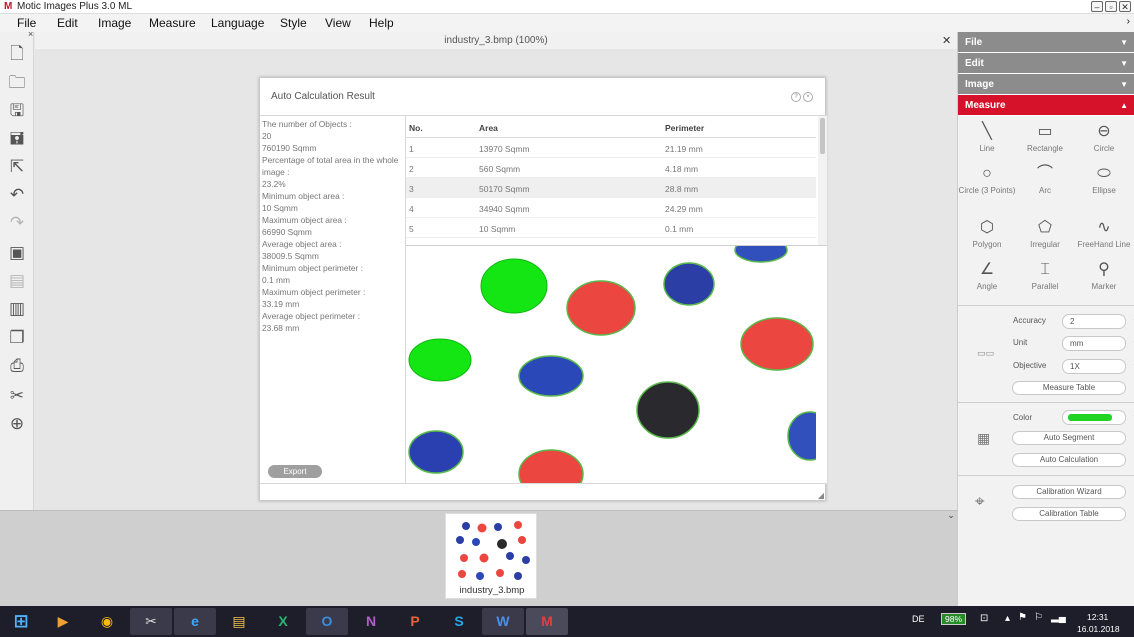 The width and height of the screenshot is (1134, 637). What do you see at coordinates (17, 396) in the screenshot?
I see `tools-icon: ✂` at bounding box center [17, 396].